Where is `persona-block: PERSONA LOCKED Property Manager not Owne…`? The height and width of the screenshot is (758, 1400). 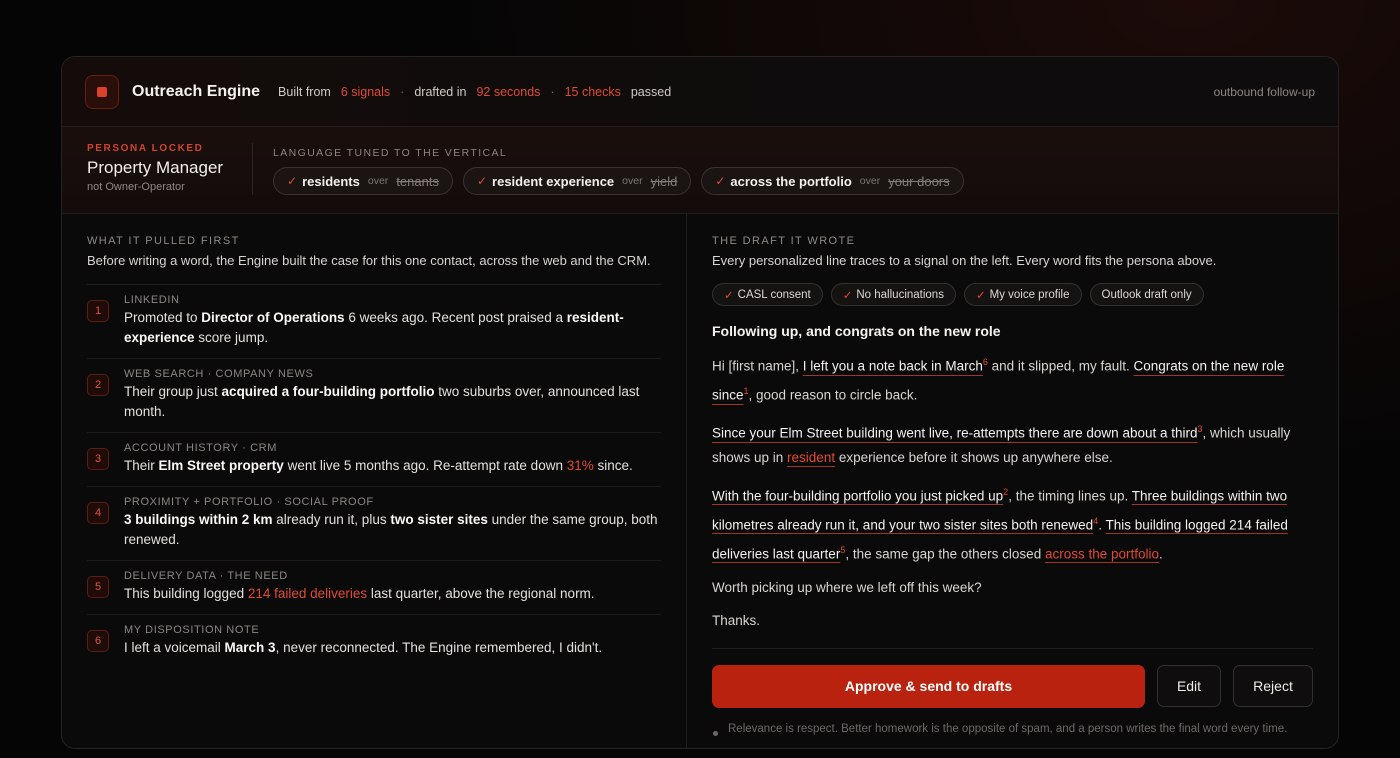
persona-block: PERSONA LOCKED Property Manager not Owne… is located at coordinates (170, 169).